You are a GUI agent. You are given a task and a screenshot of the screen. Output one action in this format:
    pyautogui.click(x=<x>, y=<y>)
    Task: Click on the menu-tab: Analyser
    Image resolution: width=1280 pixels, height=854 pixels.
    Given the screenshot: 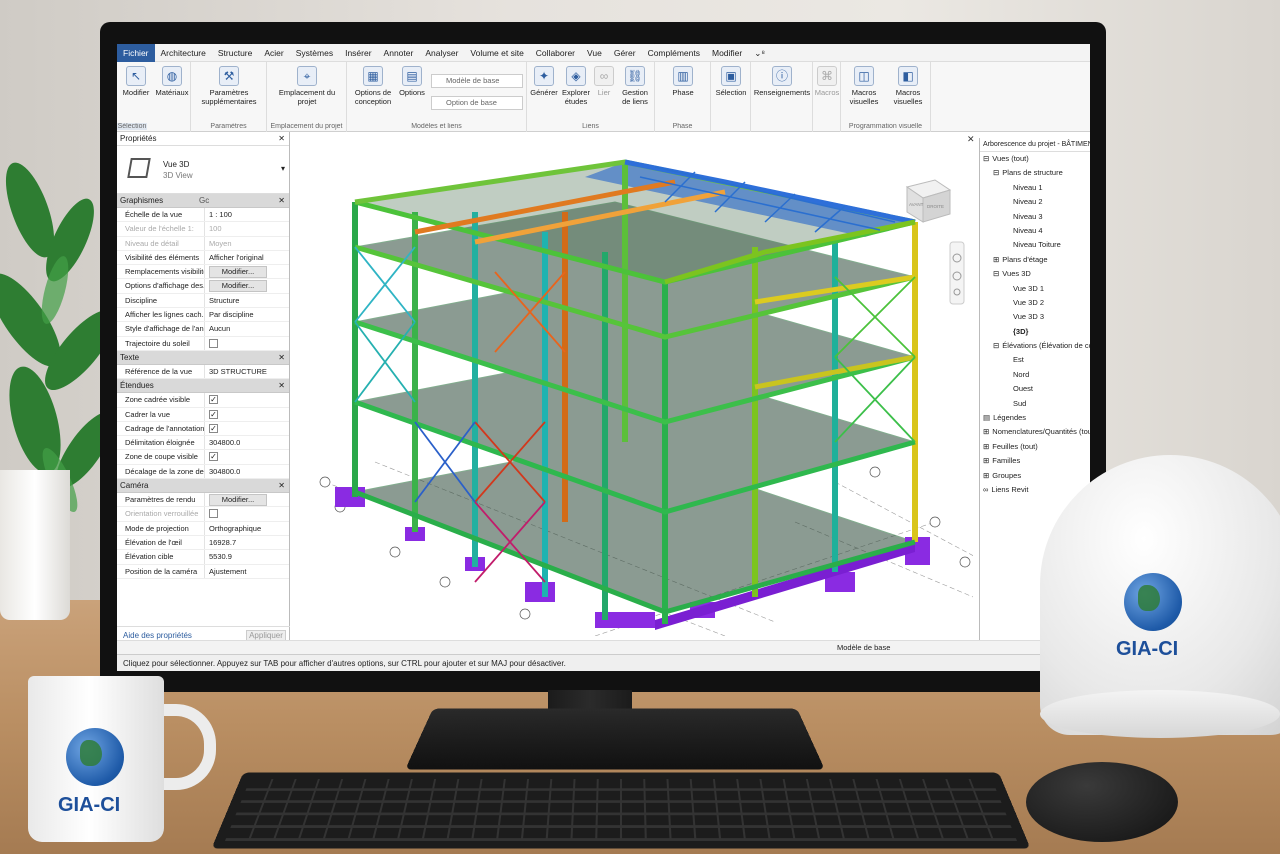 What is the action you would take?
    pyautogui.click(x=441, y=53)
    